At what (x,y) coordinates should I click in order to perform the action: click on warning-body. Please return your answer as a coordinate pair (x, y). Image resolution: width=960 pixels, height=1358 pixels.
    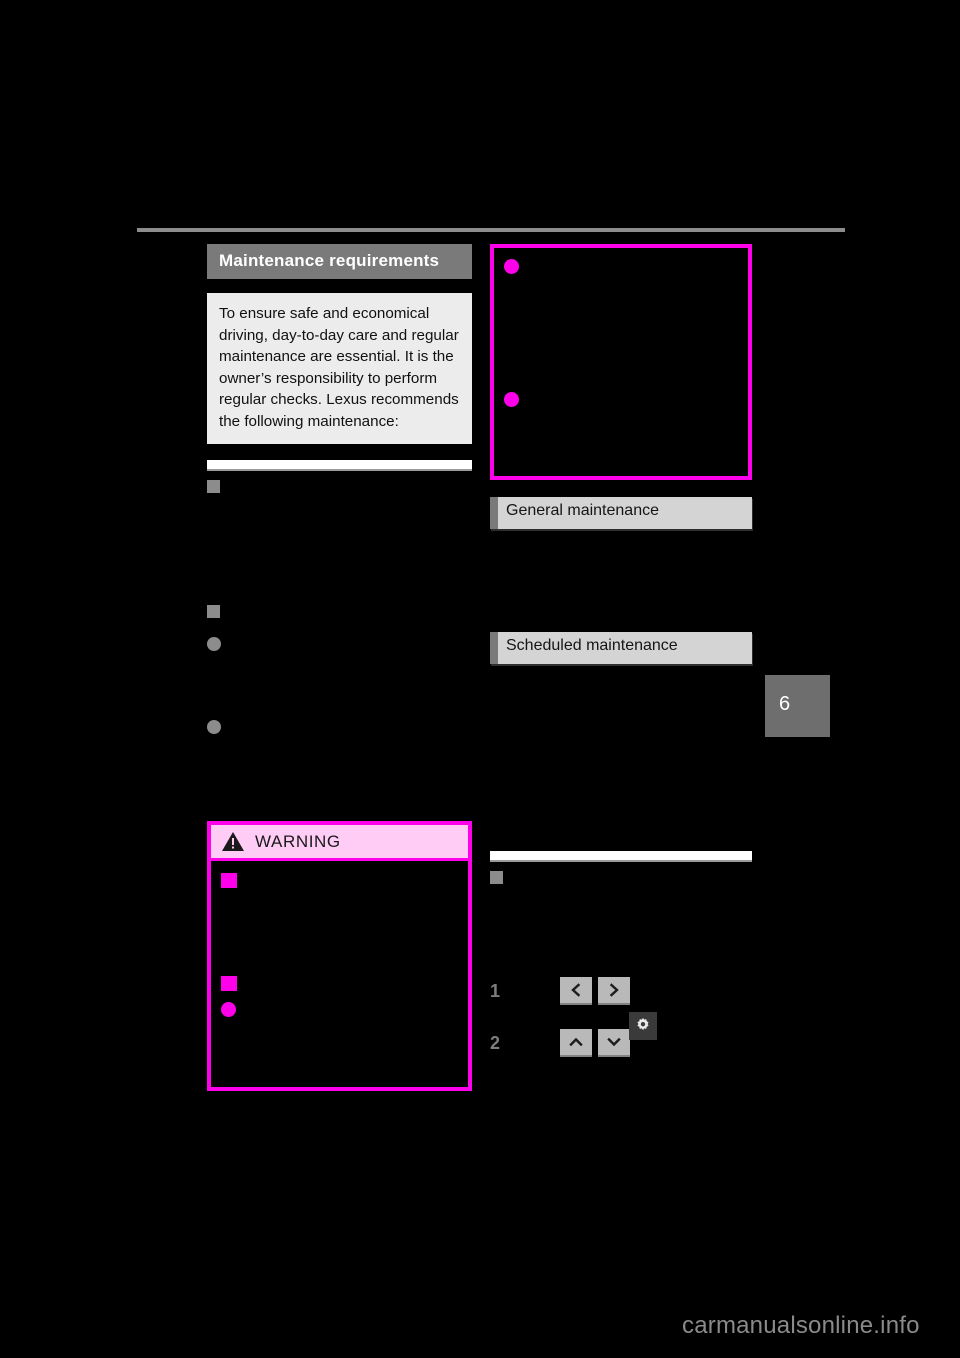
    Looking at the image, I should click on (339, 974).